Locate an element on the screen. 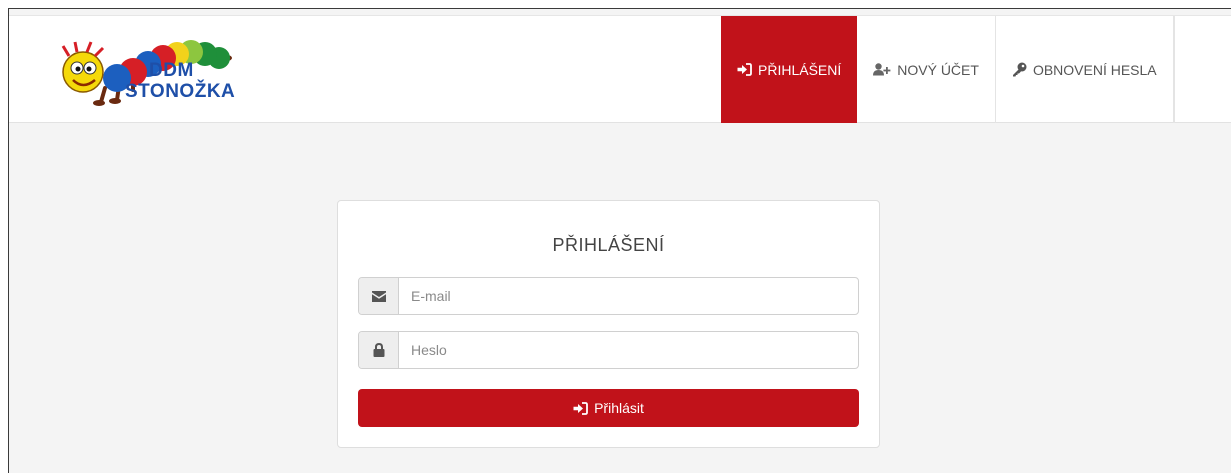  nav-password-reset-label: OBNOVENÍ HESLA is located at coordinates (1094, 69).